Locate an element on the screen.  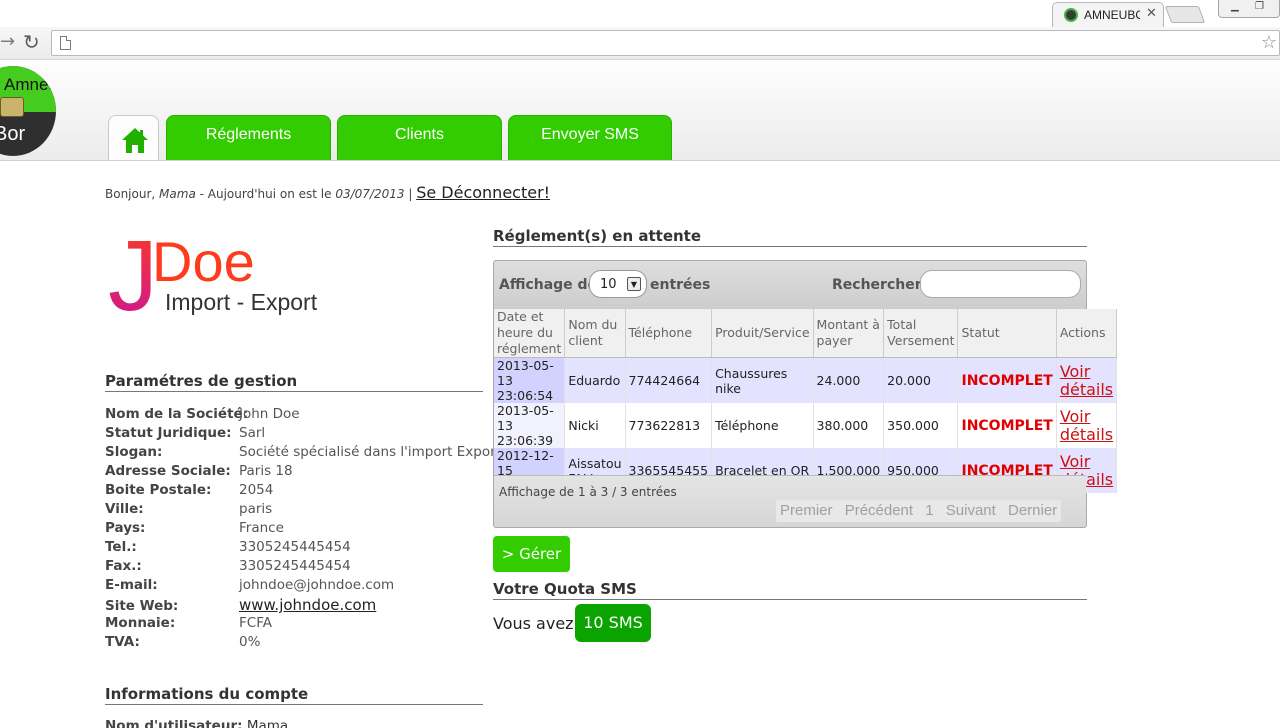
param-row: Fax.: 3305245445454 is located at coordinates (303, 567).